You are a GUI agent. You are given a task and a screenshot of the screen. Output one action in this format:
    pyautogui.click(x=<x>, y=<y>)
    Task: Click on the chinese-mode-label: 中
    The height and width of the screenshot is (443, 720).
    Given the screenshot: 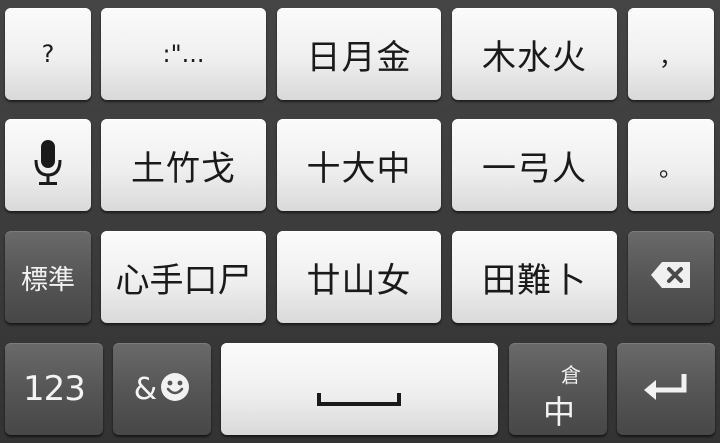 What is the action you would take?
    pyautogui.click(x=559, y=412)
    